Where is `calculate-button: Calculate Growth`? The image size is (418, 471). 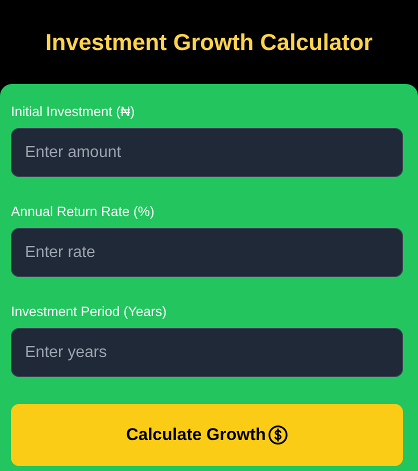
calculate-button: Calculate Growth is located at coordinates (207, 435).